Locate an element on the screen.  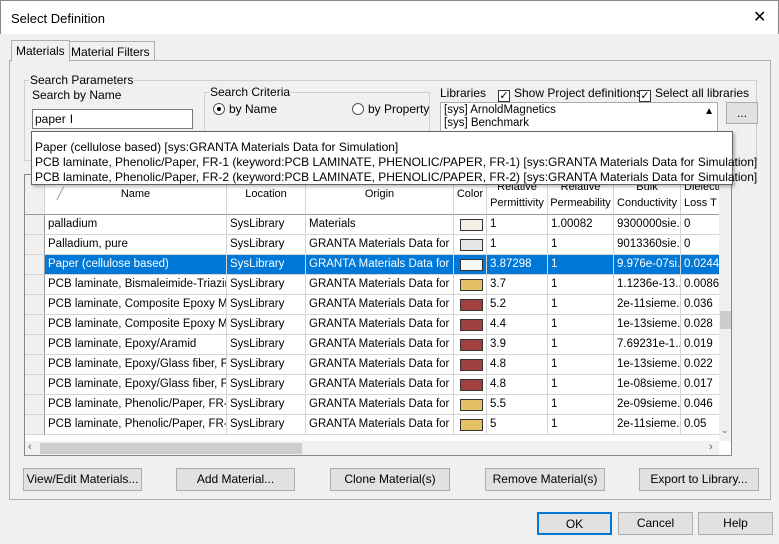
text-cursor-icon: I is located at coordinates (71, 119).